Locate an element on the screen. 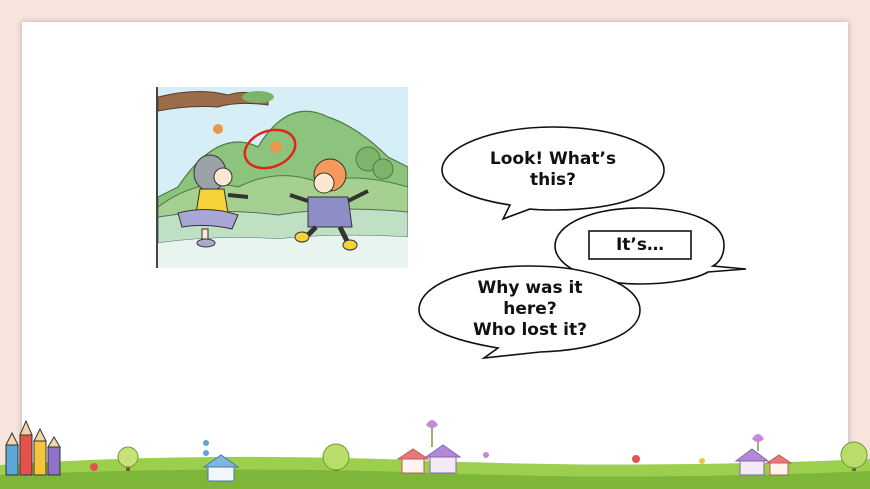 Image resolution: width=870 pixels, height=489 pixels. bubble1-line1: Look! What’s is located at coordinates (553, 159).